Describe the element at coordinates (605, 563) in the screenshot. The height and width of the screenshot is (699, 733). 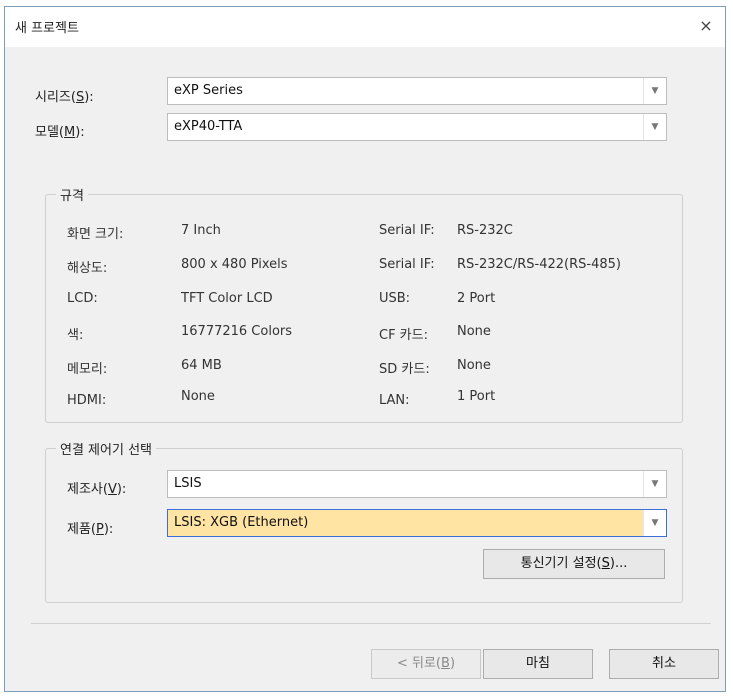
I see `comm-settings-accesskey: S` at that location.